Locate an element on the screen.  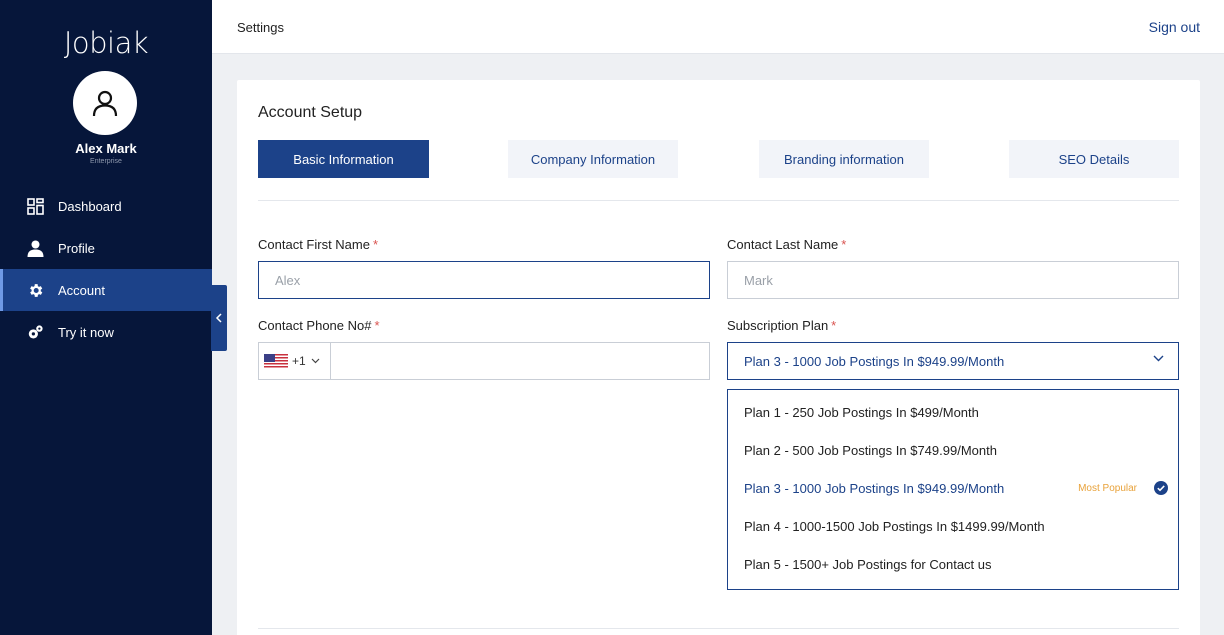
sidebar-item-label: Try it now is located at coordinates (86, 332).